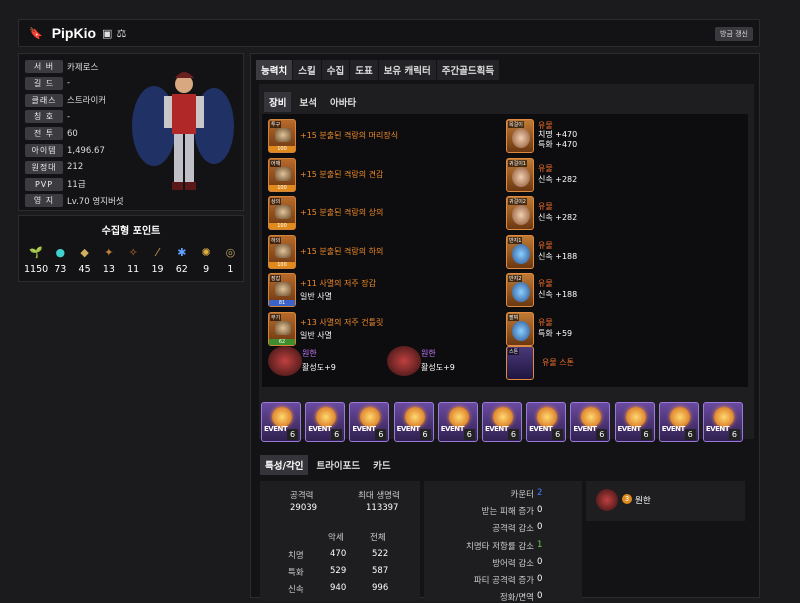 Image resolution: width=800 pixels, height=603 pixels. I want to click on refresh-button: 방금 갱신, so click(734, 34).